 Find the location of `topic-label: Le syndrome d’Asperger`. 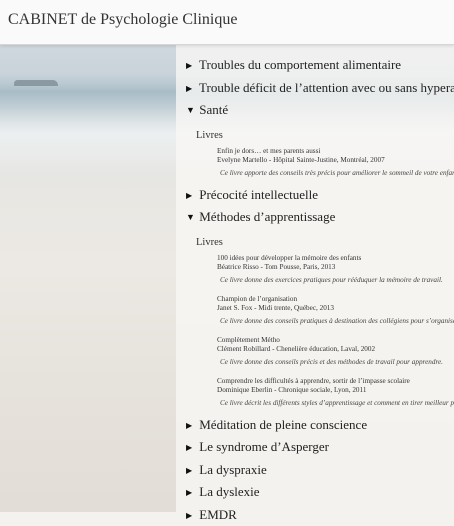

topic-label: Le syndrome d’Asperger is located at coordinates (264, 446).